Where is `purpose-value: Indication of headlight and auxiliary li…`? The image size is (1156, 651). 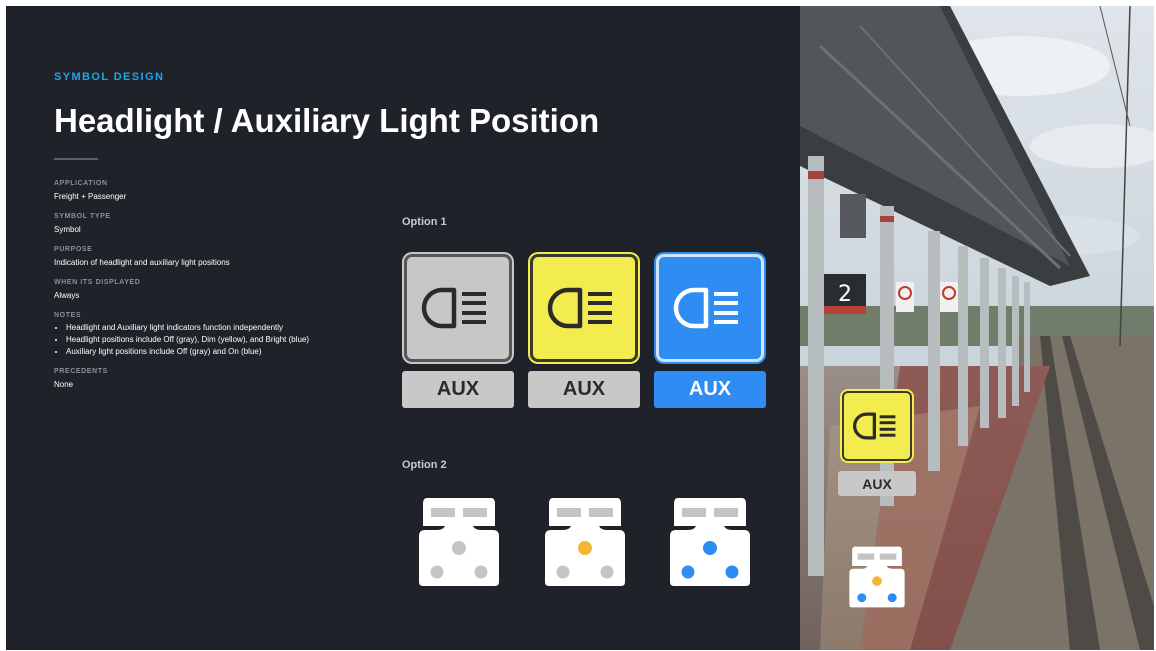 purpose-value: Indication of headlight and auxiliary li… is located at coordinates (142, 262).